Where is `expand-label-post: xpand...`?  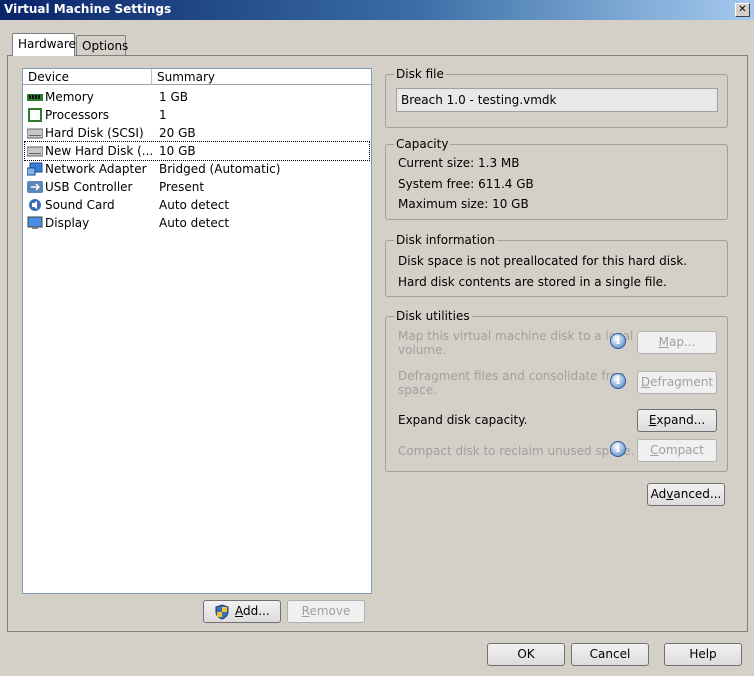
expand-label-post: xpand... is located at coordinates (681, 420).